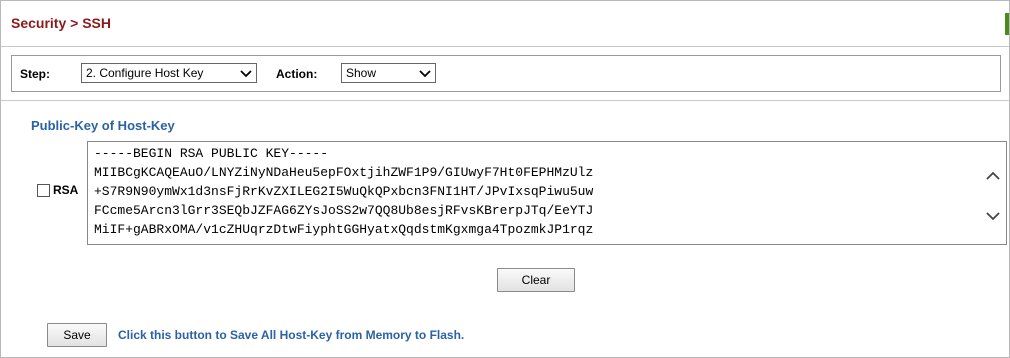 The image size is (1010, 358). I want to click on key-line: -----BEGIN RSA PUBLIC KEY-----, so click(211, 153).